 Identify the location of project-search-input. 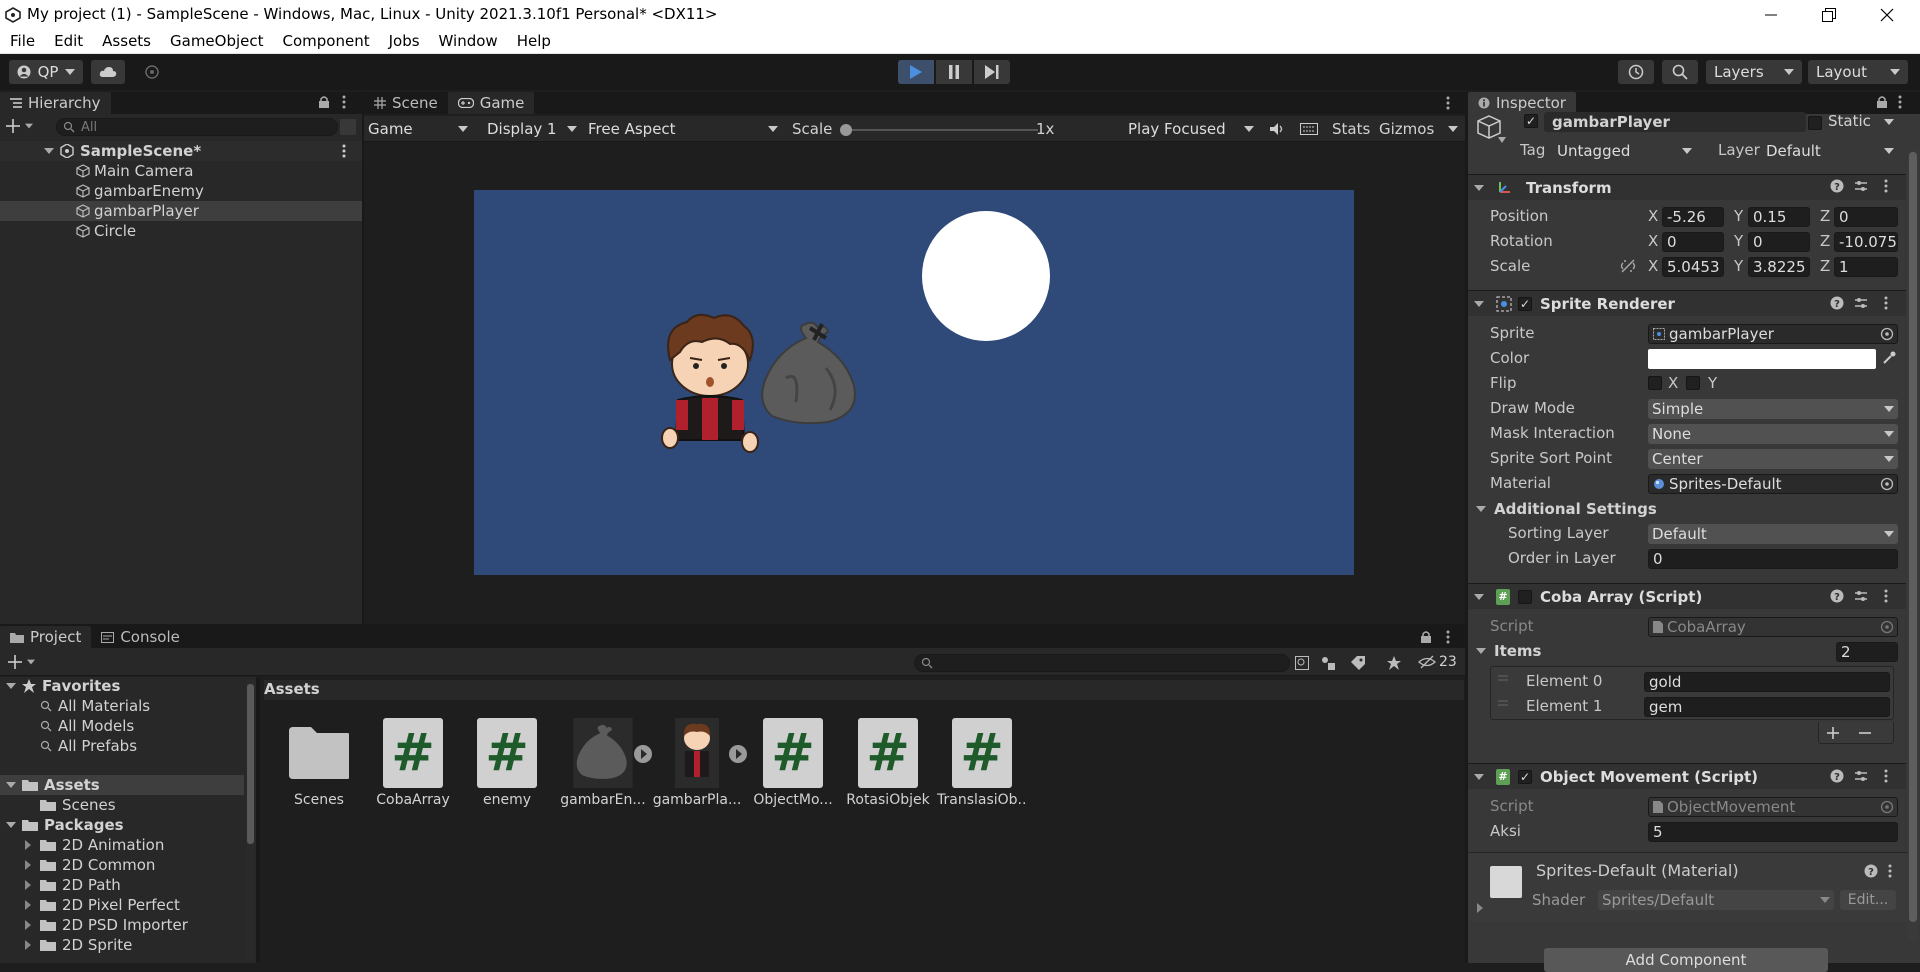
(1102, 663).